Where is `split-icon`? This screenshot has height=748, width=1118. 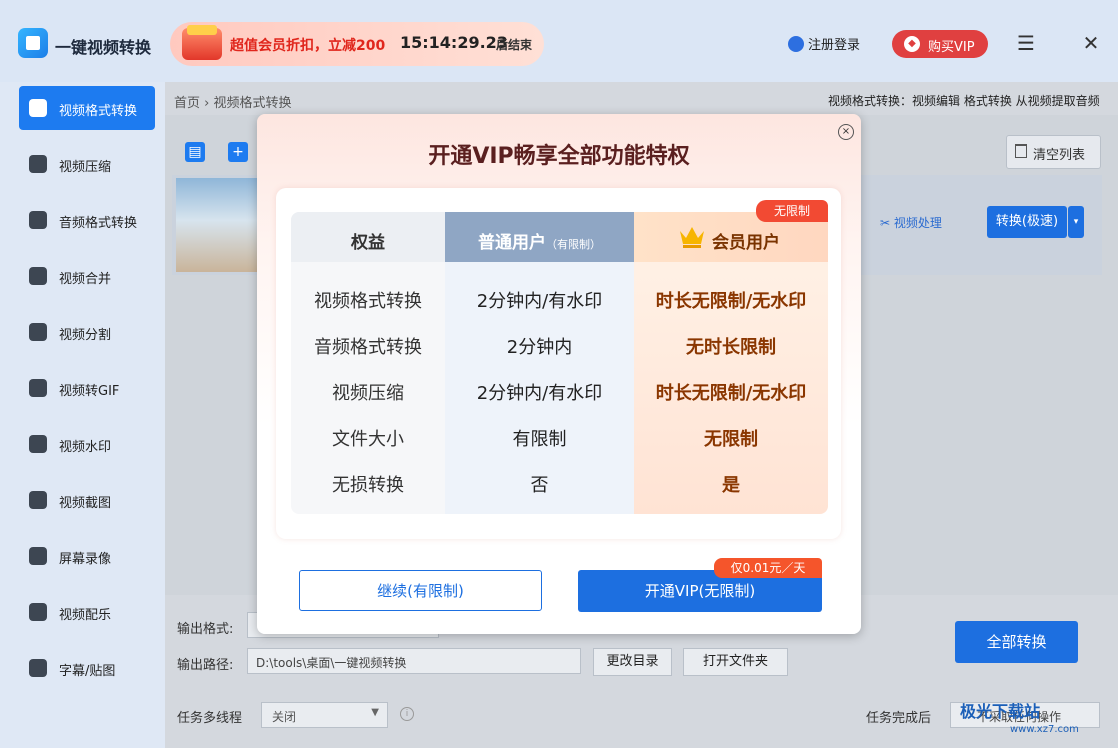 split-icon is located at coordinates (38, 332).